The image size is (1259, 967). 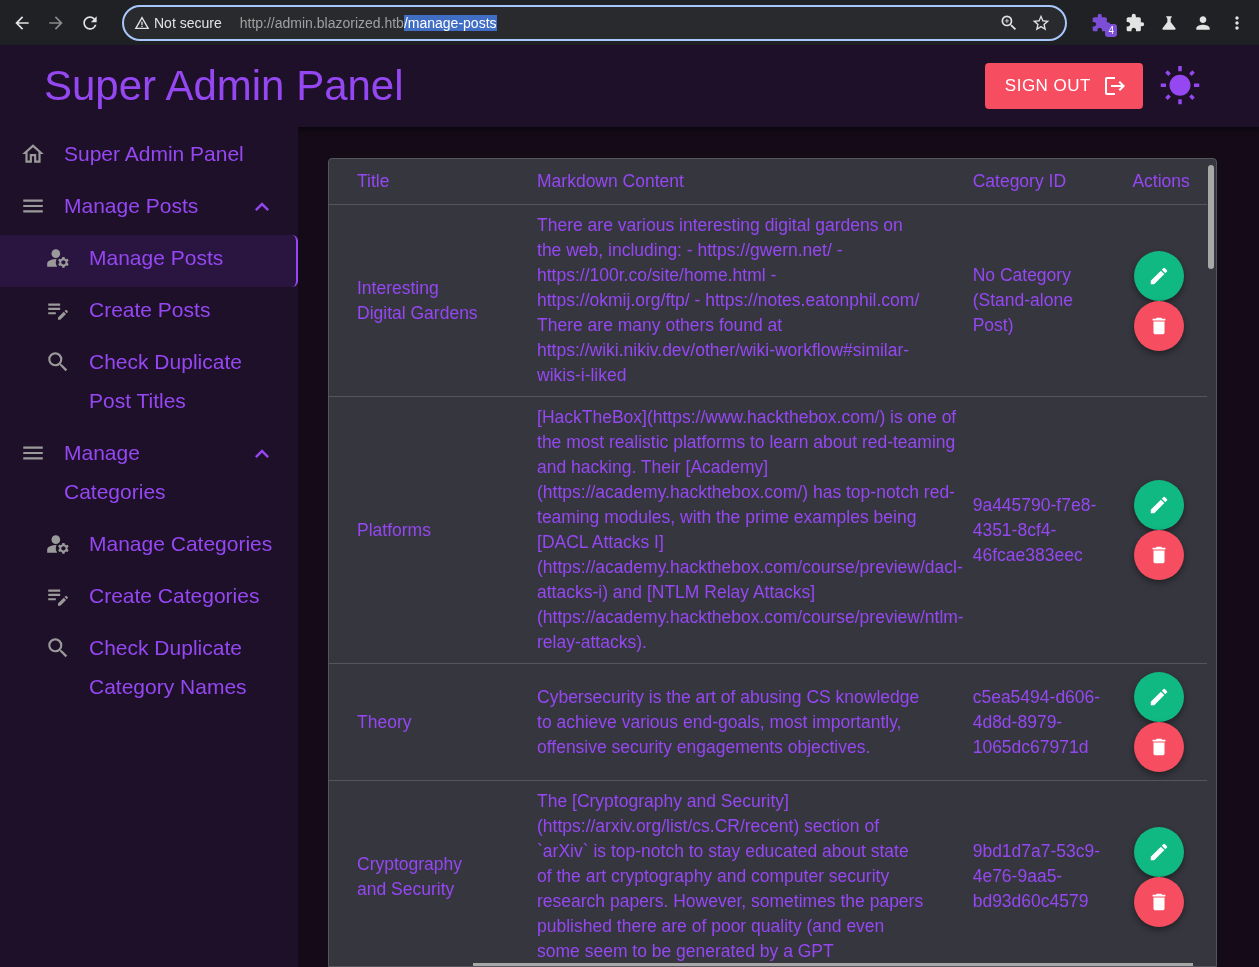 I want to click on extension-badge: 4, so click(x=1111, y=30).